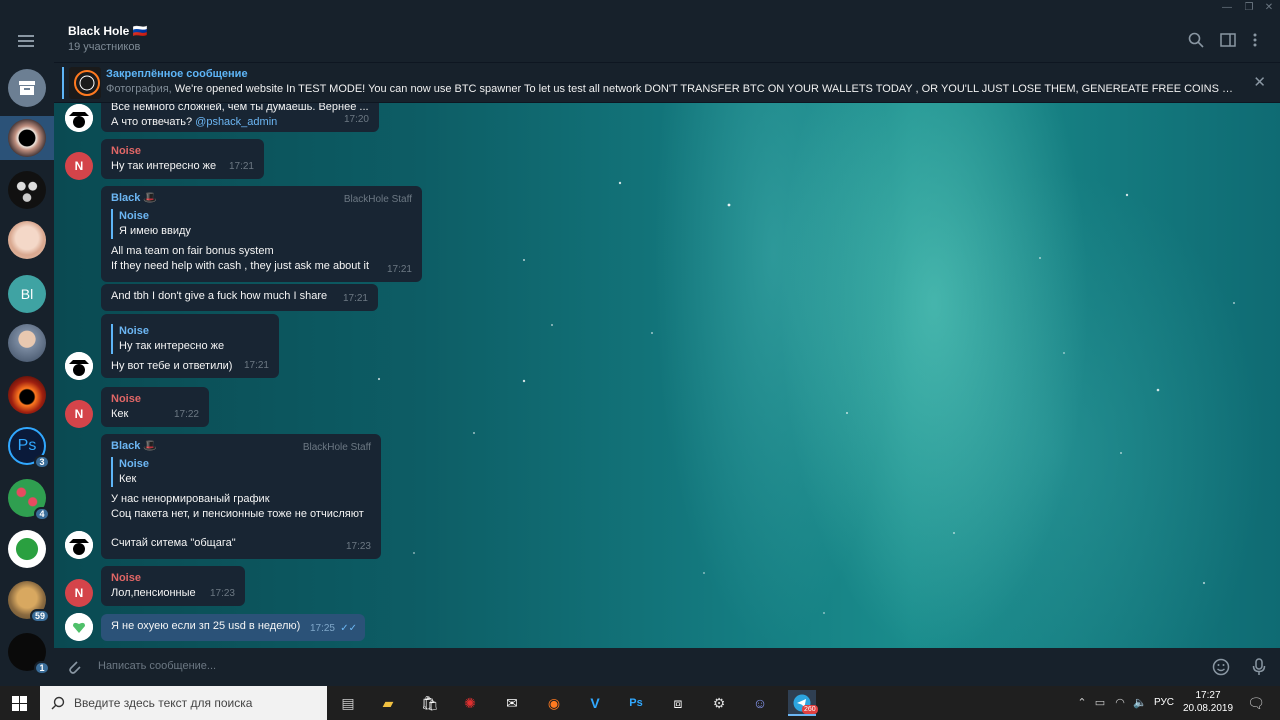 The height and width of the screenshot is (720, 1280). I want to click on file-explorer-icon: ▰, so click(388, 703).